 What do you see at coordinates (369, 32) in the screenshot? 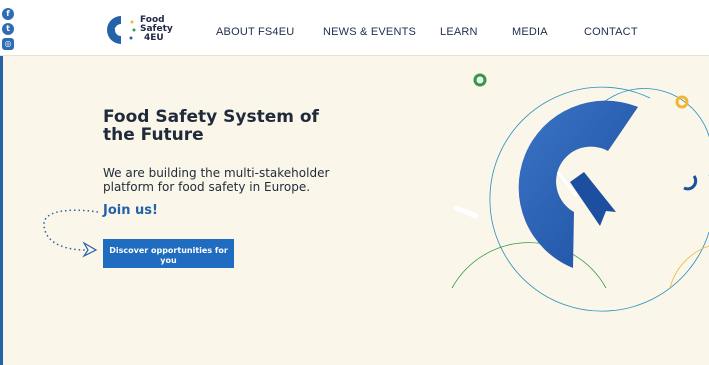
I see `nav-item-news-events: NEWS & EVENTS` at bounding box center [369, 32].